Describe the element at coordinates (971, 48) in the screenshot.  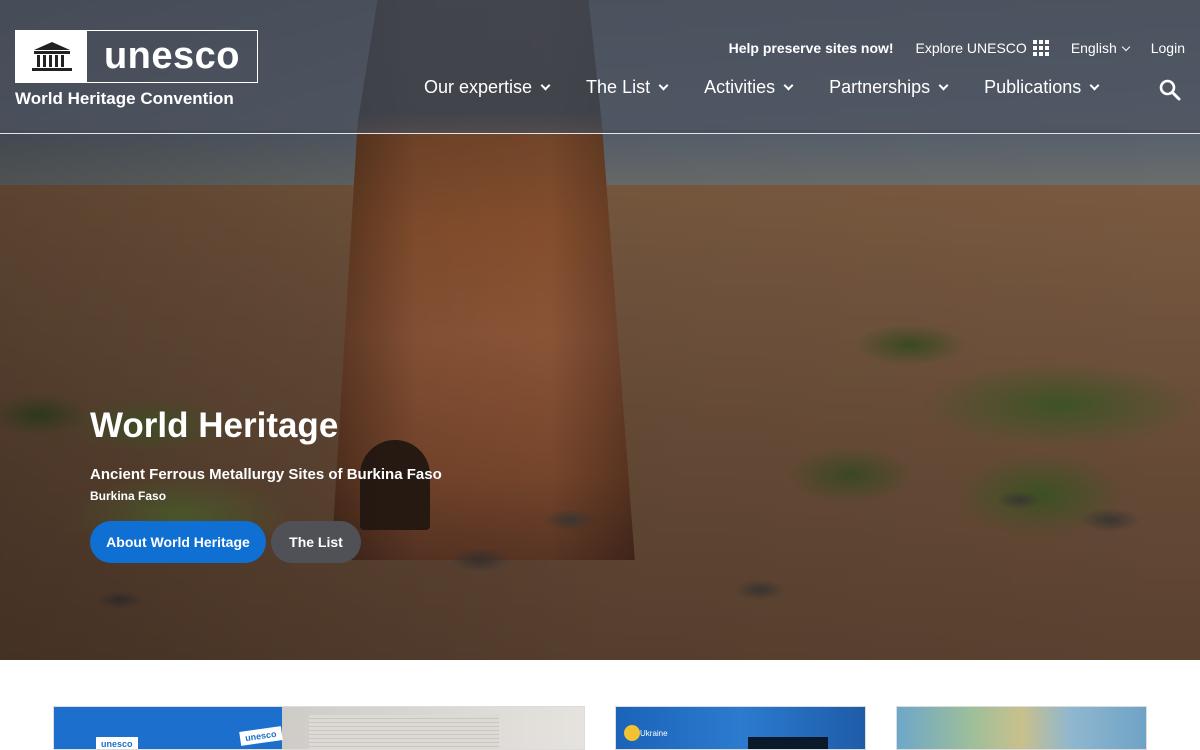
I see `explore-unesco-label: Explore UNESCO` at that location.